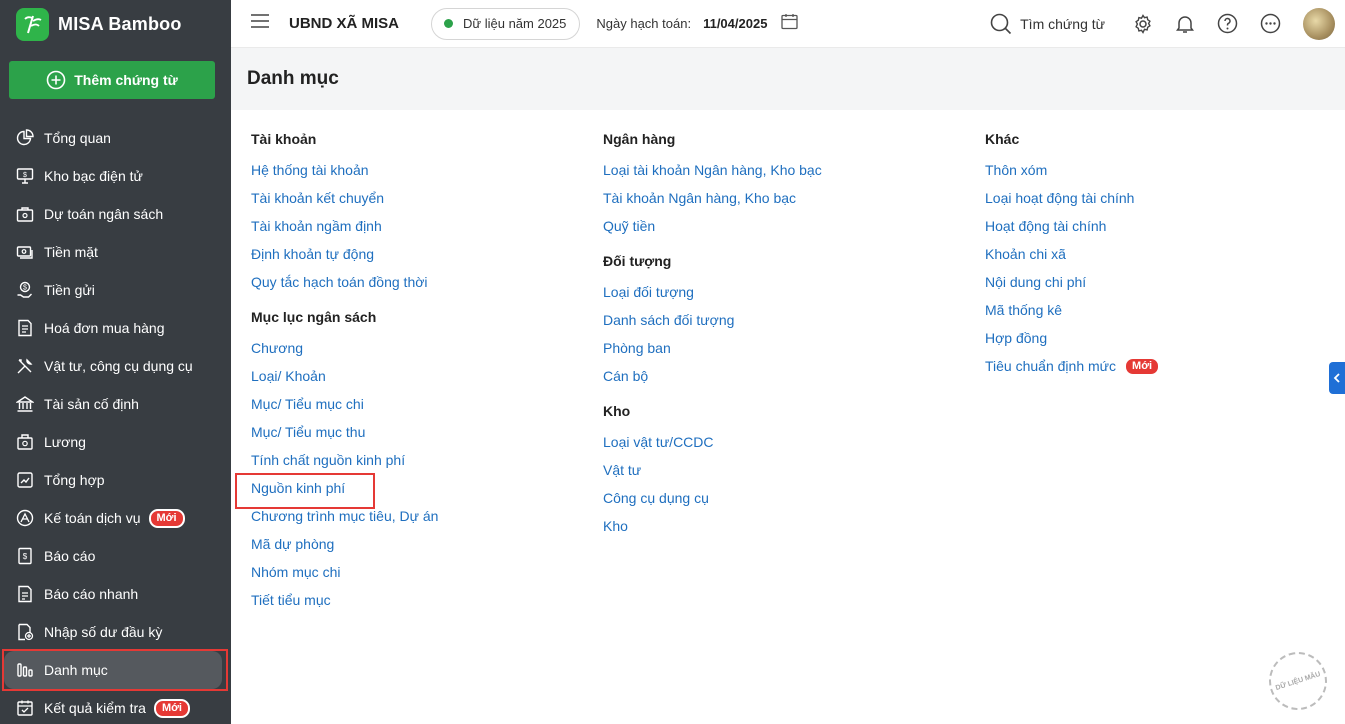 The image size is (1345, 724). I want to click on bell-icon, so click(1185, 24).